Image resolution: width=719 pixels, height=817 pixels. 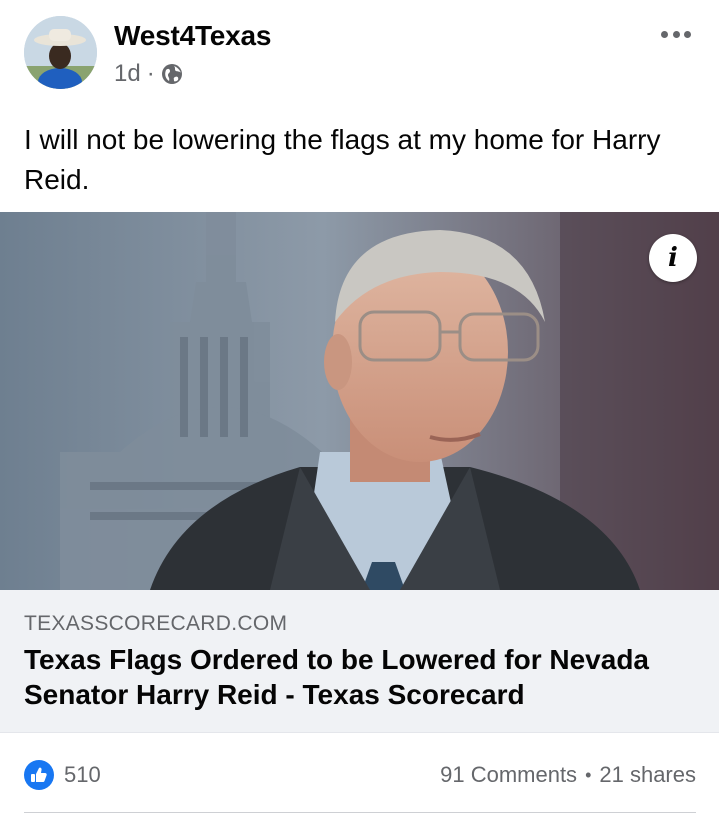 I want to click on post-header: West4Texas 1d ·, so click(x=360, y=54).